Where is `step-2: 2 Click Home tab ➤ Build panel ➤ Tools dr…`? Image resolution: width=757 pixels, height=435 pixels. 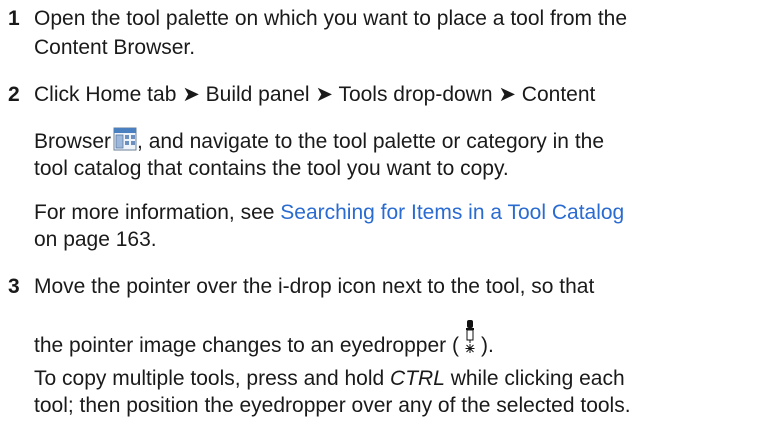 step-2: 2 Click Home tab ➤ Build panel ➤ Tools dr… is located at coordinates (301, 94).